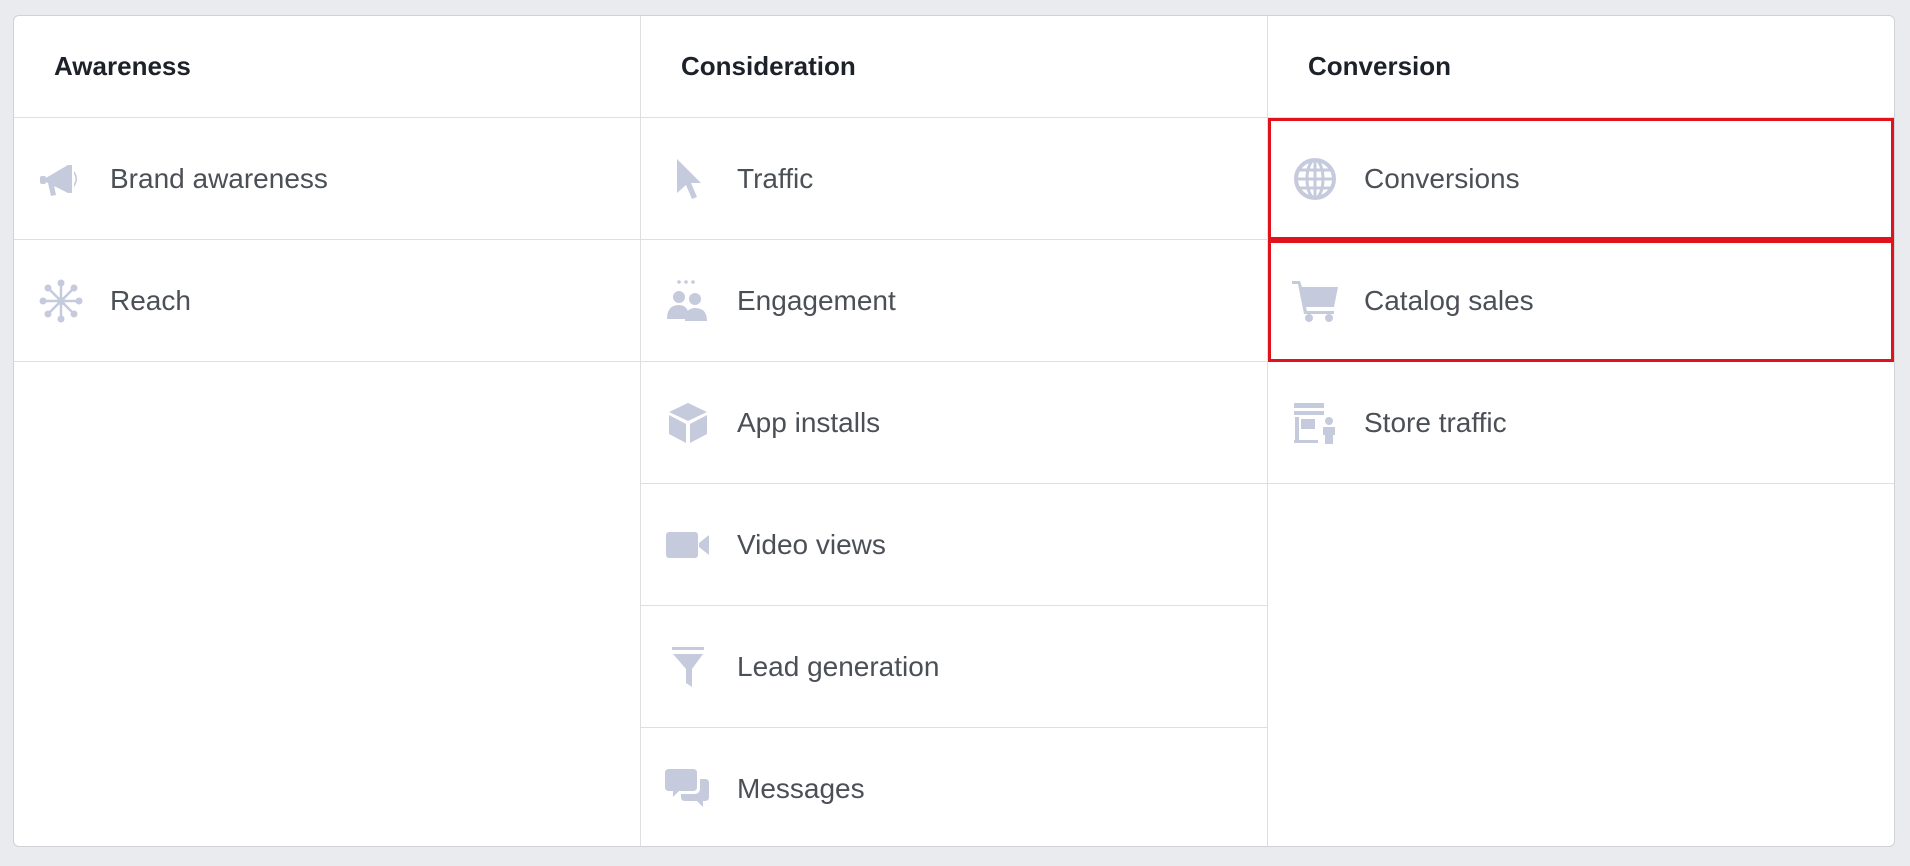 The height and width of the screenshot is (866, 1910). I want to click on people-icon, so click(688, 301).